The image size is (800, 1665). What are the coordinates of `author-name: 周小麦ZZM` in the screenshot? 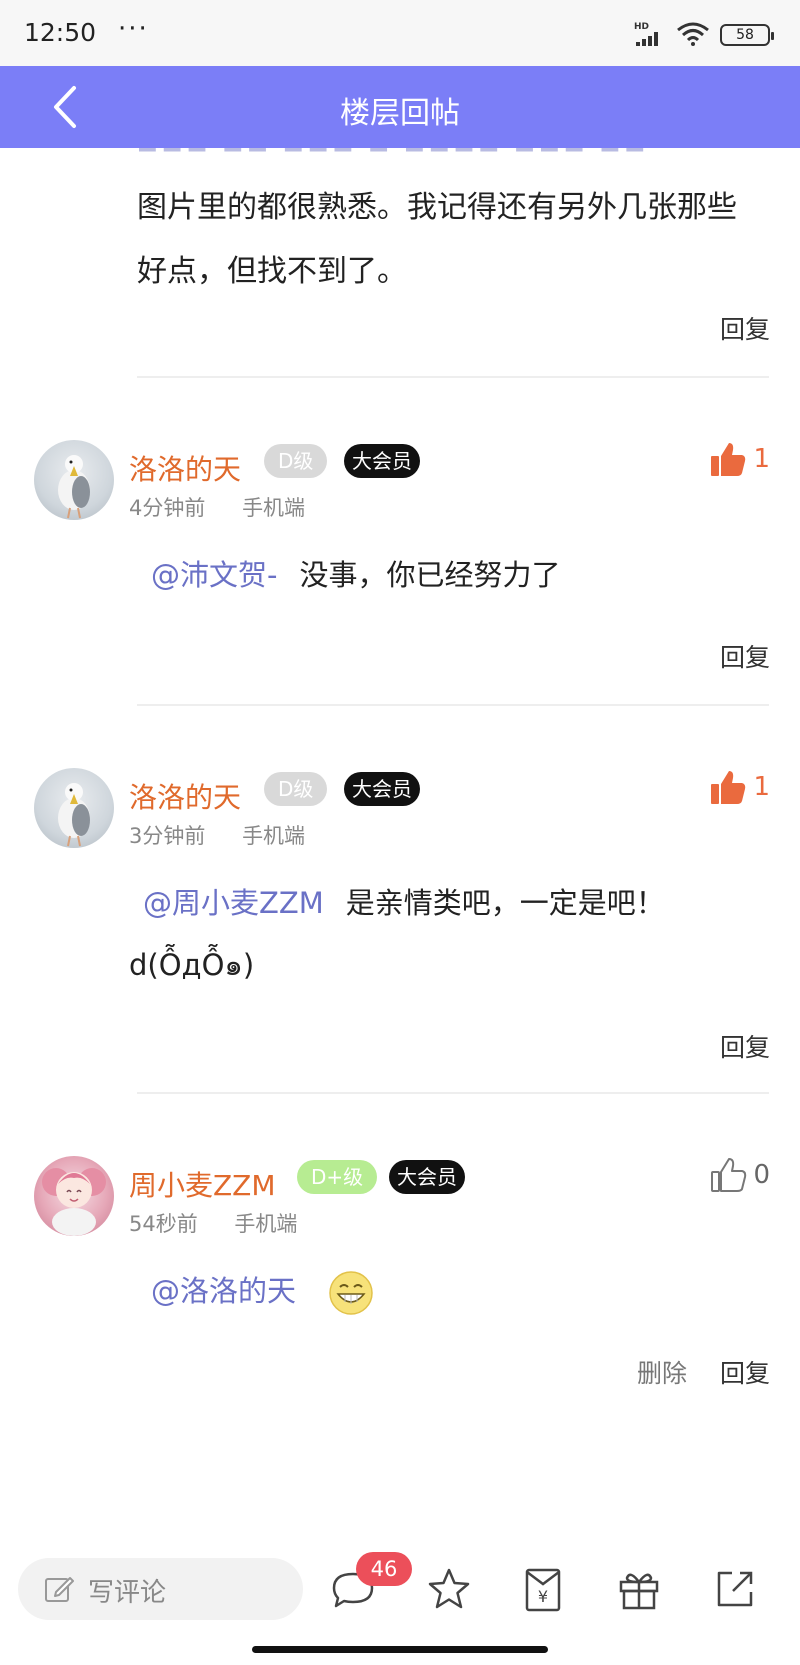 It's located at (202, 1184).